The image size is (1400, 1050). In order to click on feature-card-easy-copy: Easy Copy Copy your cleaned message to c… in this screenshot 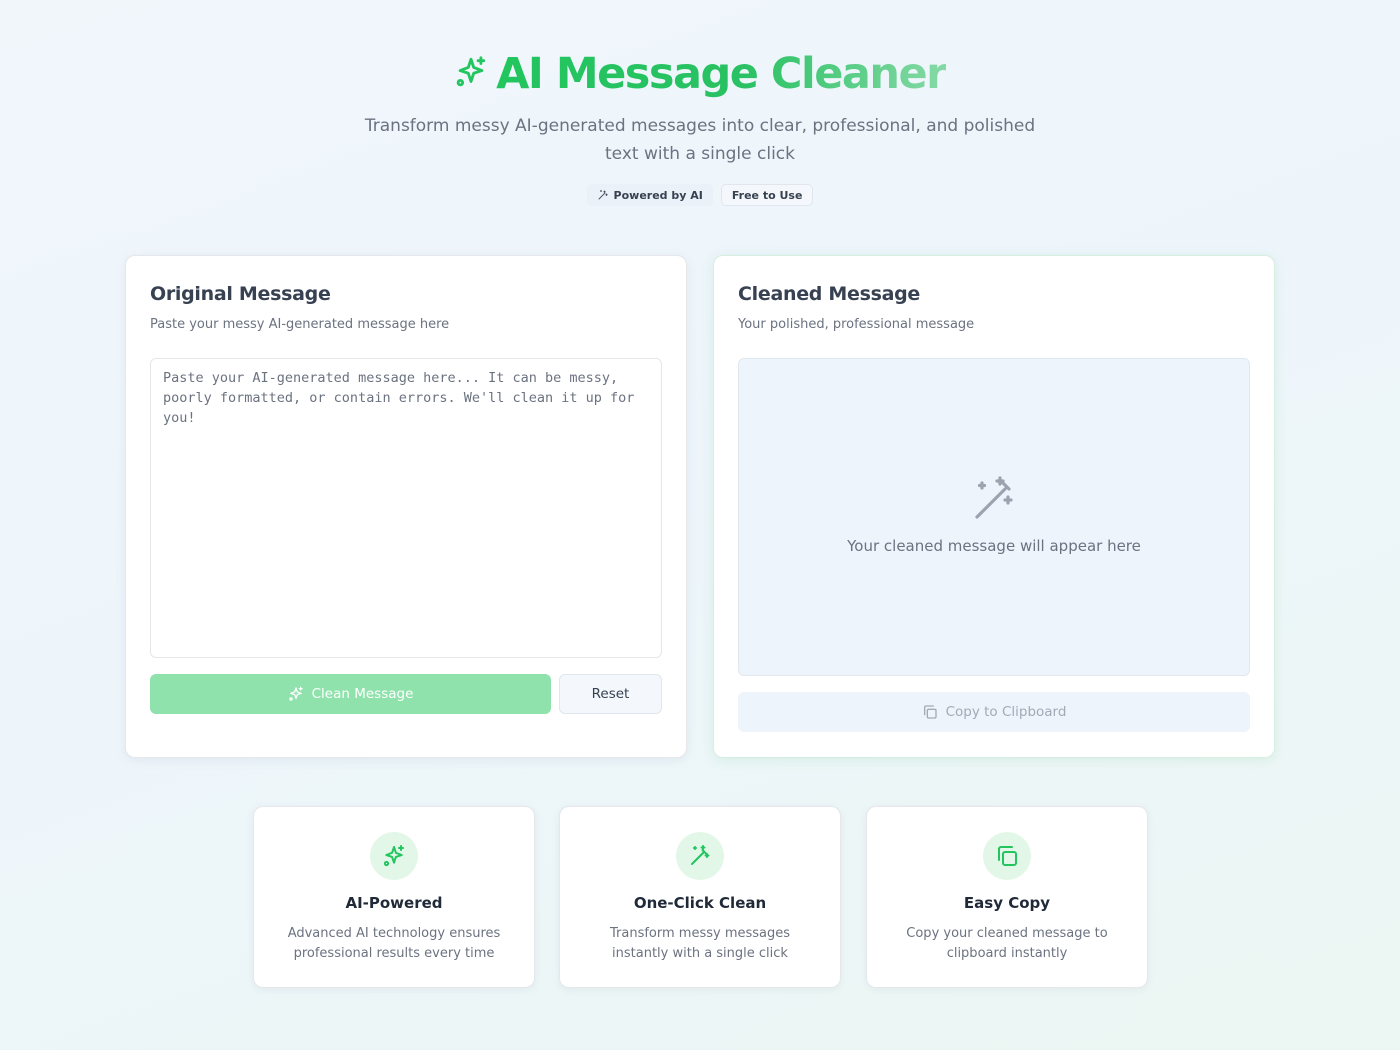, I will do `click(1007, 897)`.